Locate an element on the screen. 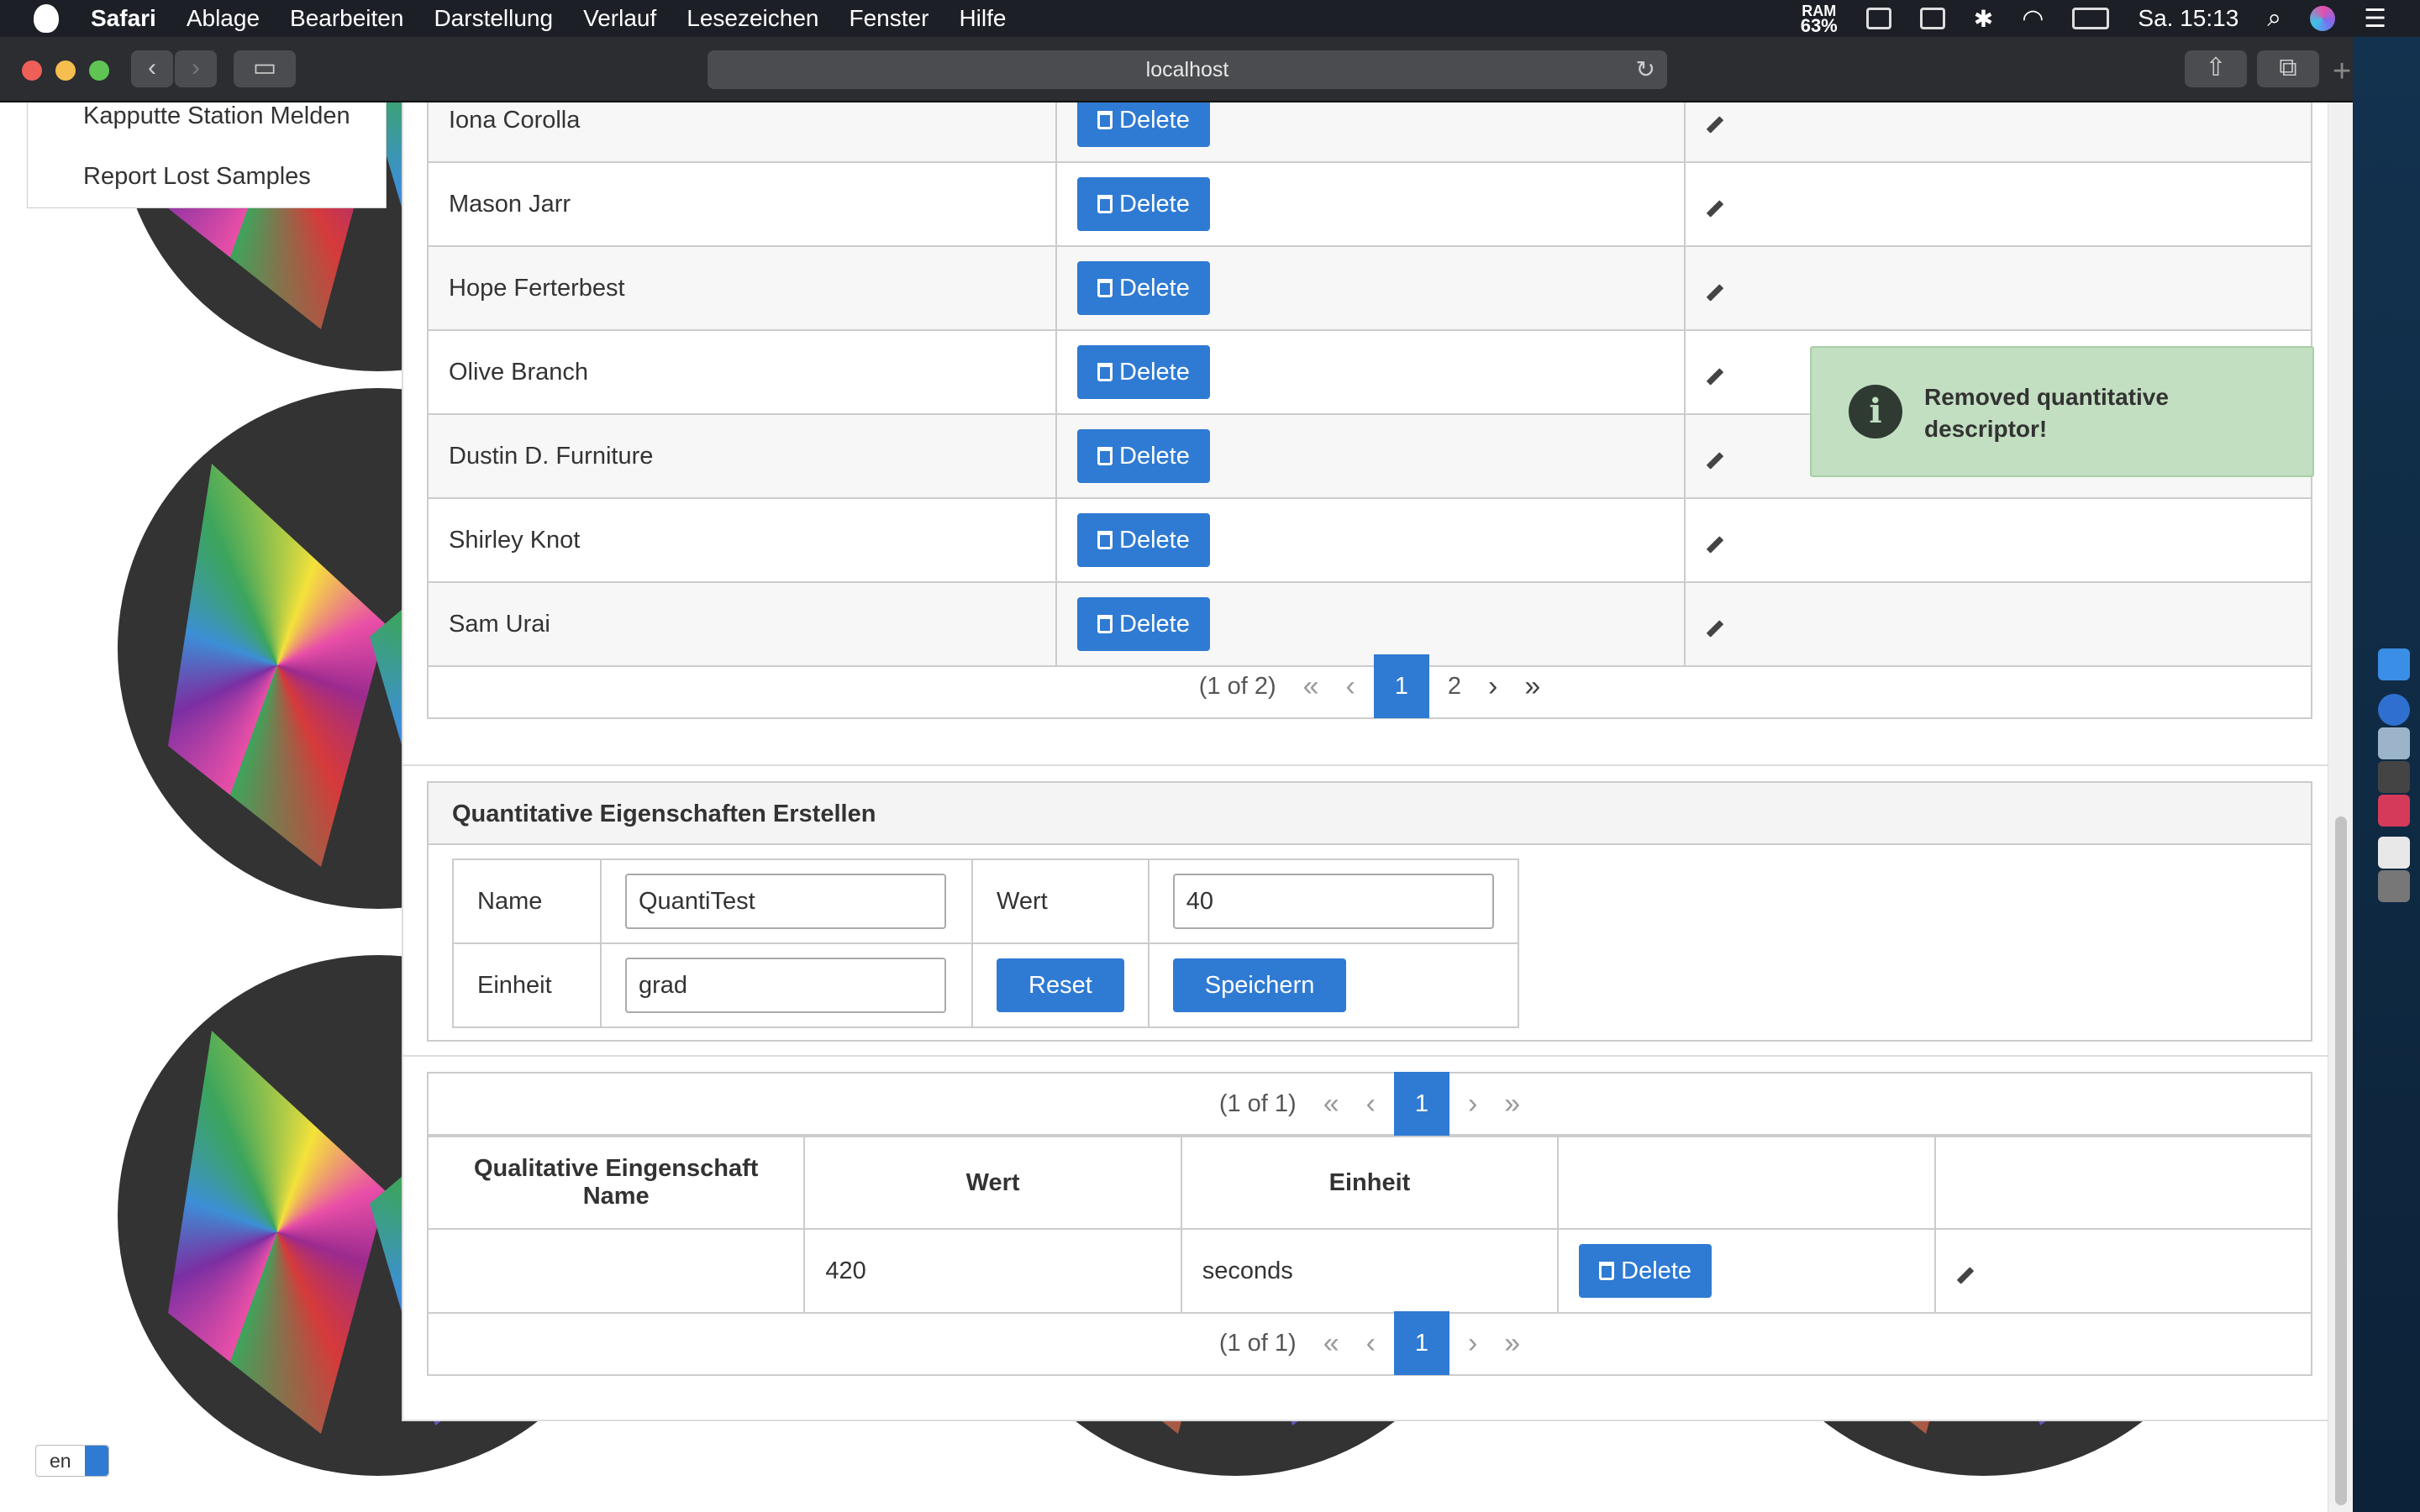 The image size is (2420, 1512). wifi-icon: ◠ is located at coordinates (2033, 19).